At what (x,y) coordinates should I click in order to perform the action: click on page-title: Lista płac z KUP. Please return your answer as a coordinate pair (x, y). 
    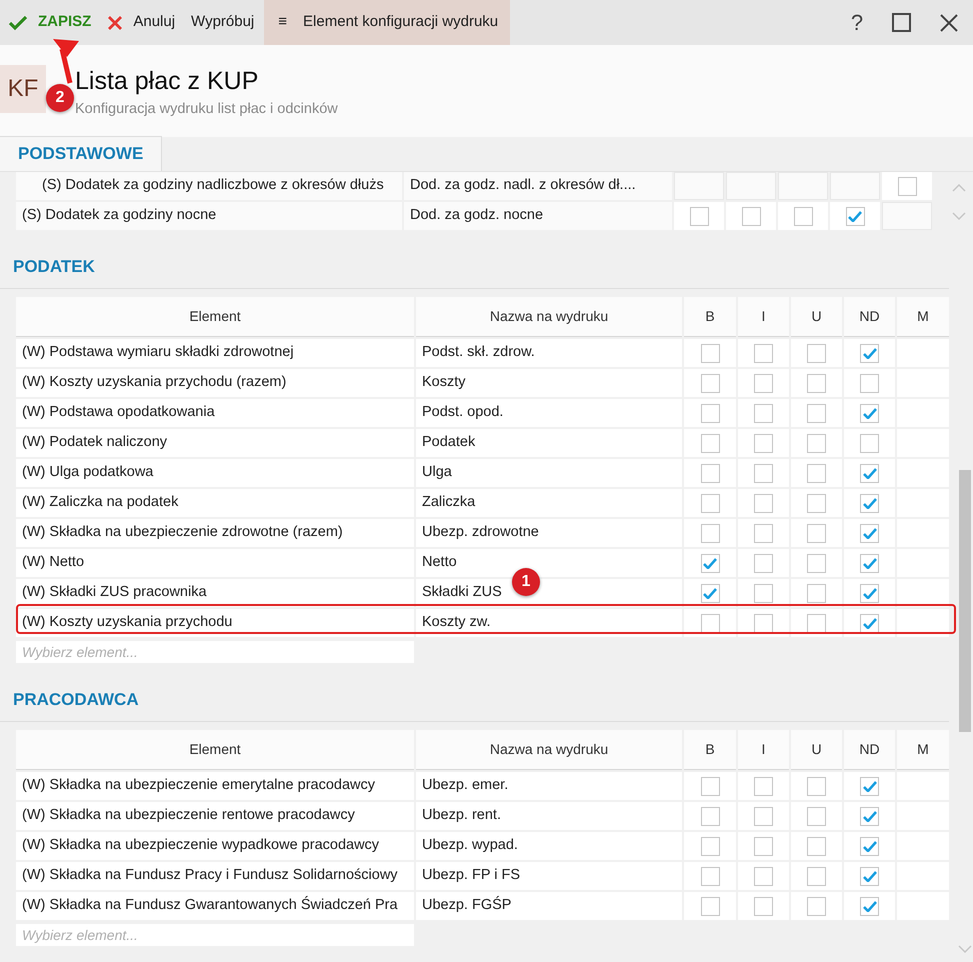
    Looking at the image, I should click on (167, 81).